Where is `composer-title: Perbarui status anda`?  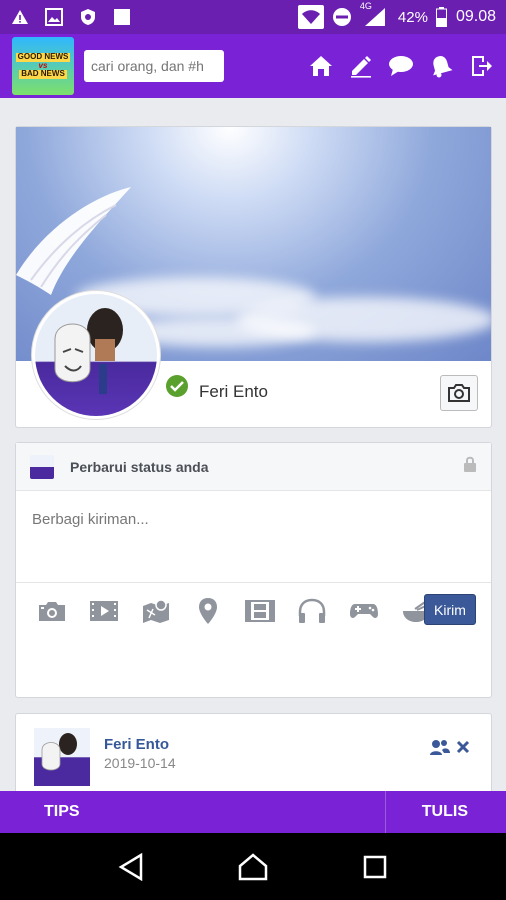
composer-title: Perbarui status anda is located at coordinates (139, 466).